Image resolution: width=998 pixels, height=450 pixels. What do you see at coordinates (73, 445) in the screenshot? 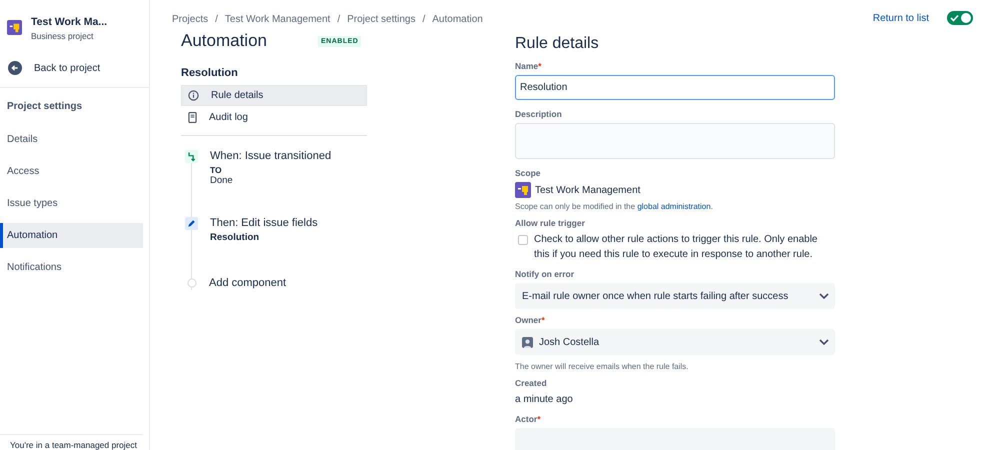
I see `footer-note: You're in a team-managed project` at bounding box center [73, 445].